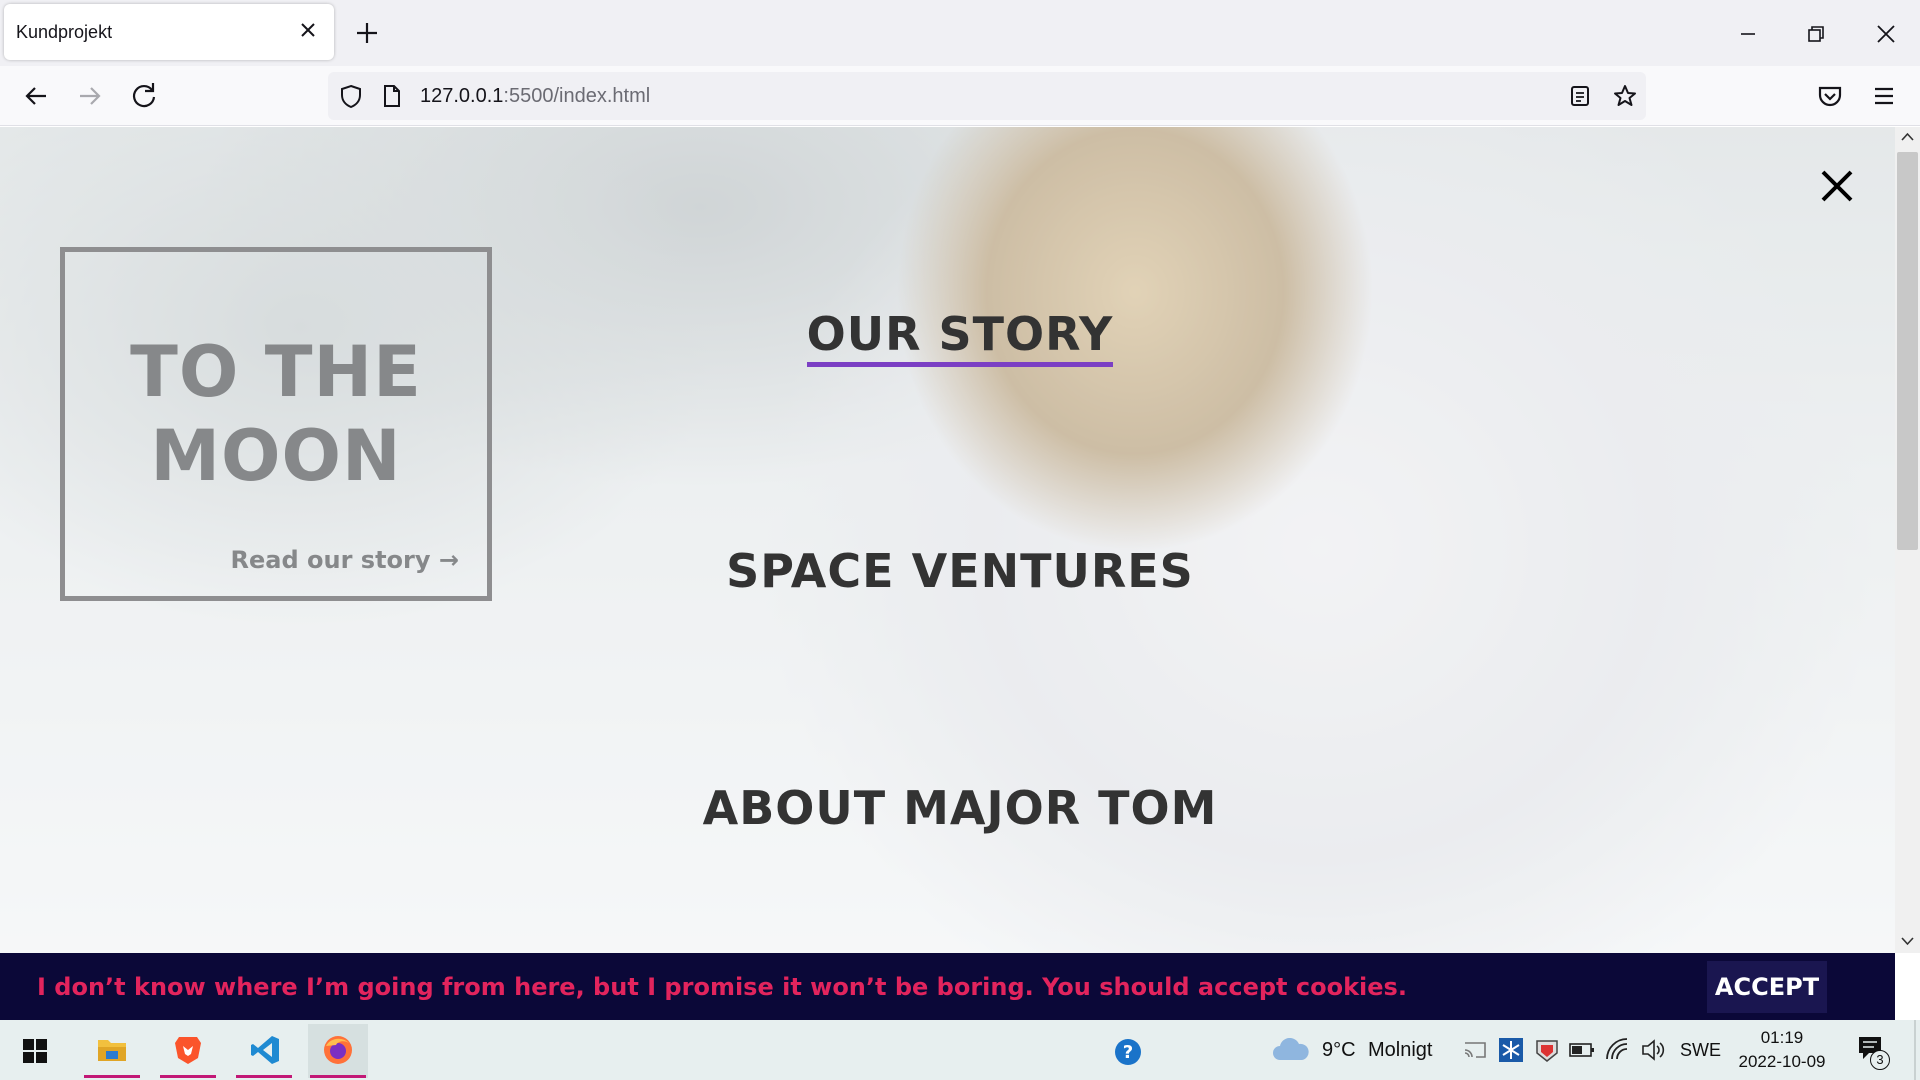 The image size is (1920, 1080). What do you see at coordinates (1886, 34) in the screenshot?
I see `window-close-icon` at bounding box center [1886, 34].